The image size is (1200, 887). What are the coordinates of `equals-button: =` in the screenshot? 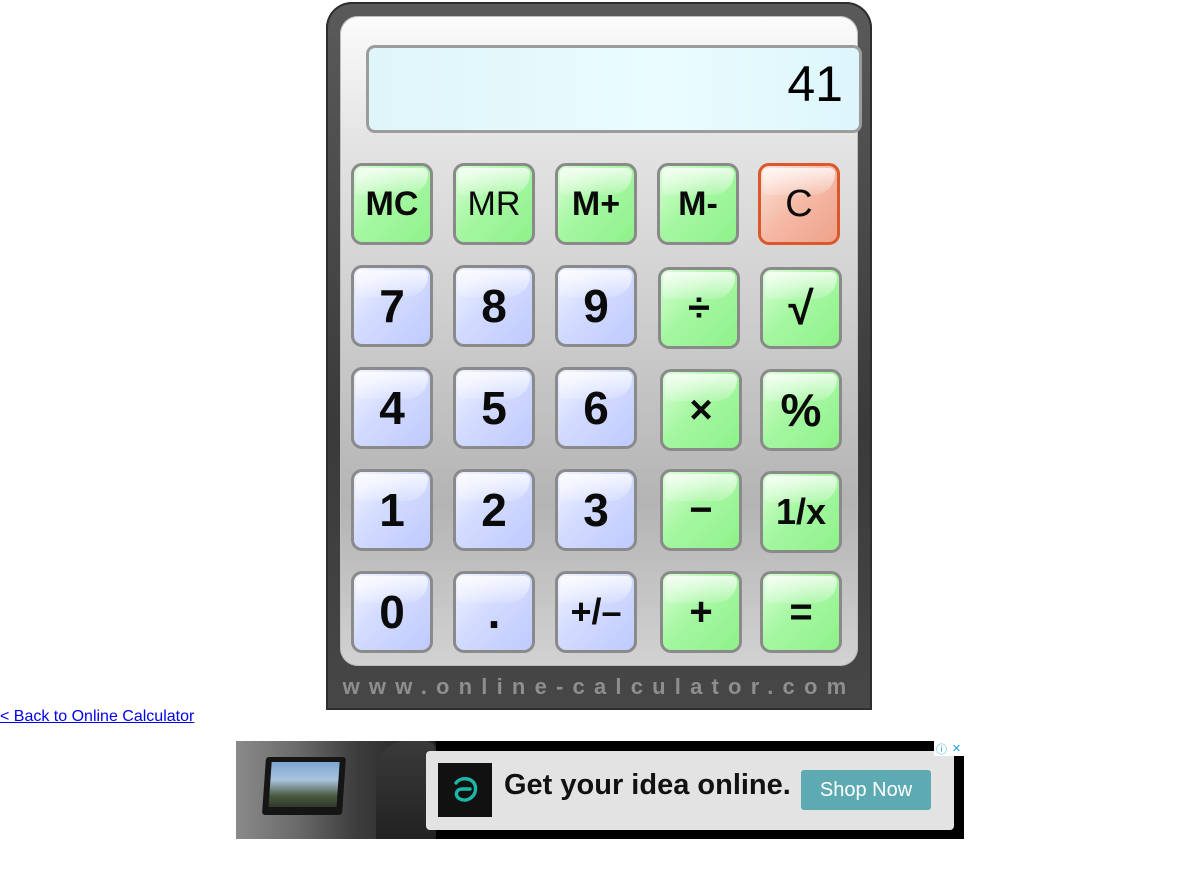 It's located at (801, 612).